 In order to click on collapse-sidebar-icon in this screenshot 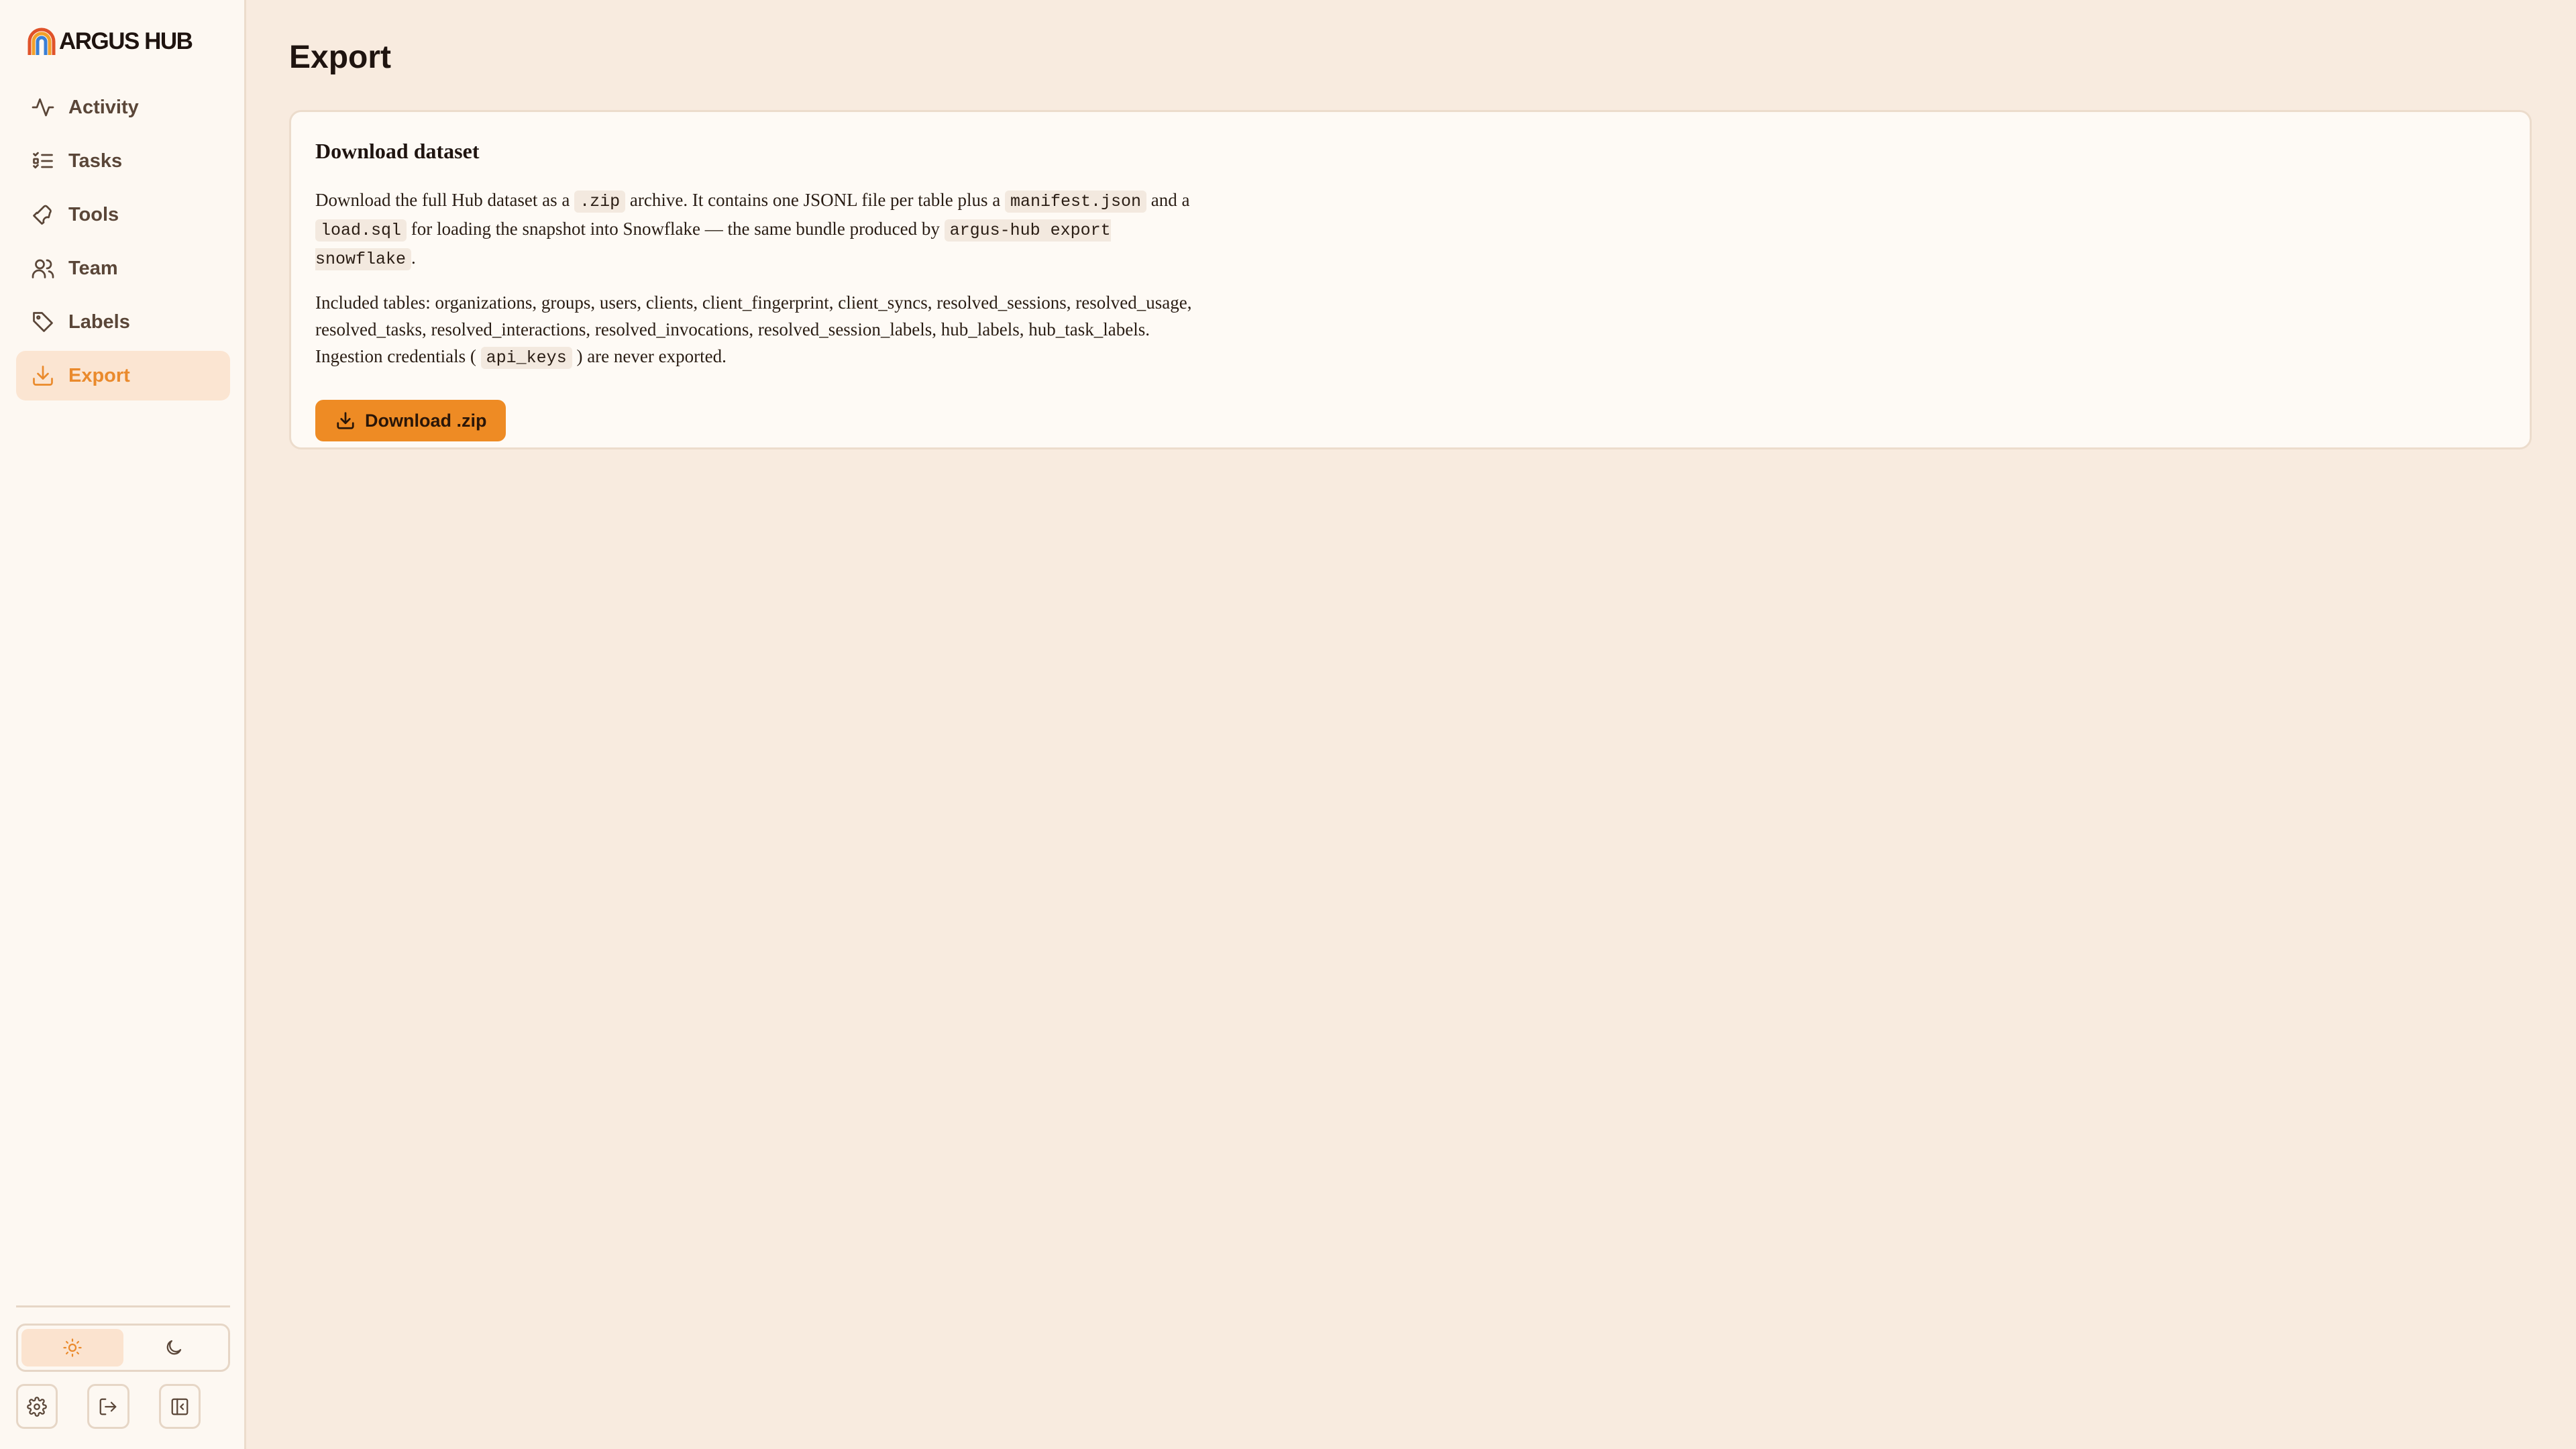, I will do `click(180, 1406)`.